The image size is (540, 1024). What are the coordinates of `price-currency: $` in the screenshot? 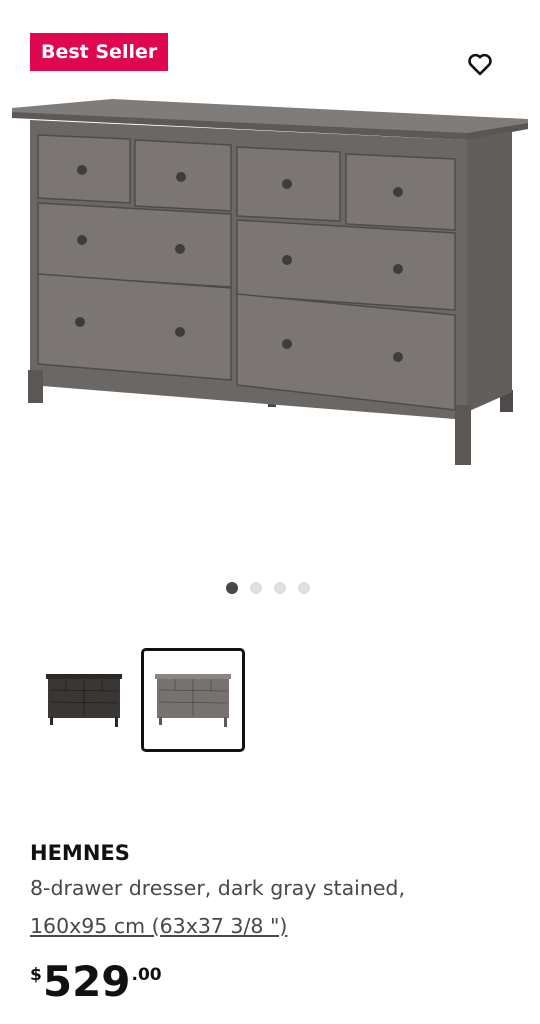 It's located at (36, 975).